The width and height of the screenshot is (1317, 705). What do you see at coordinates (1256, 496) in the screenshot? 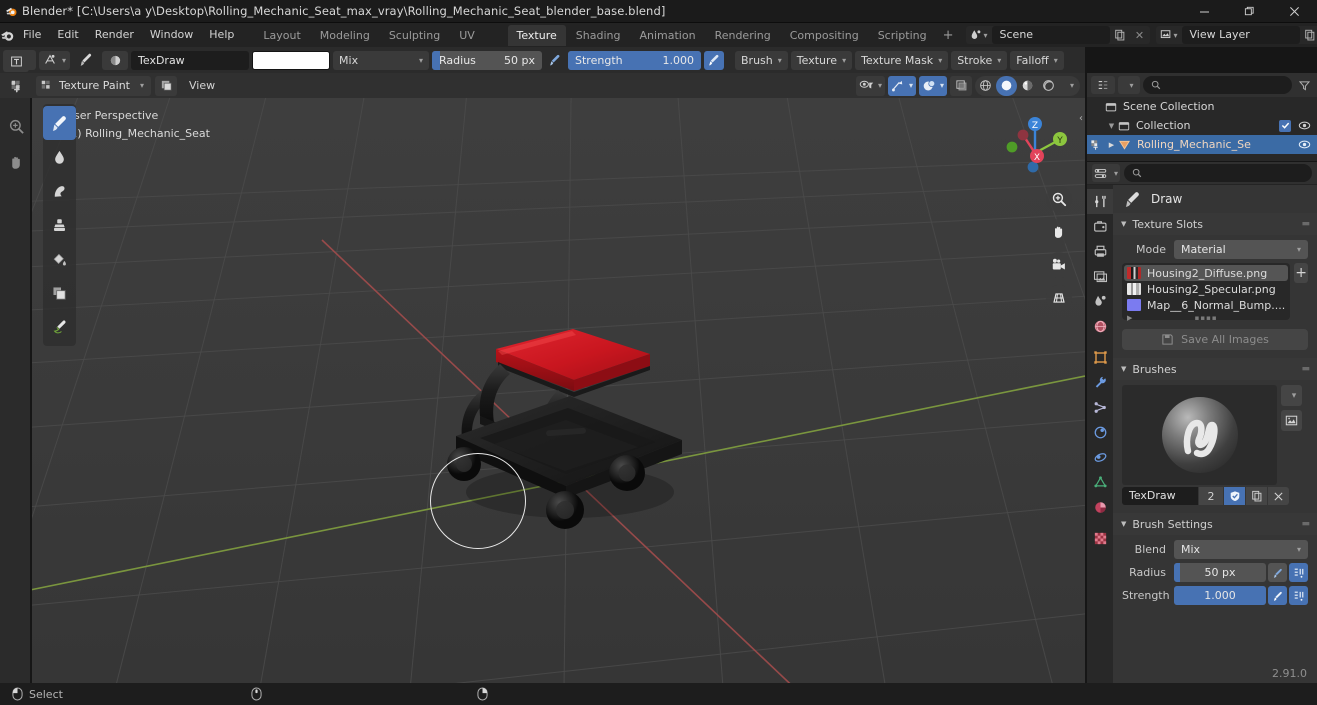
I see `new-brush-button` at bounding box center [1256, 496].